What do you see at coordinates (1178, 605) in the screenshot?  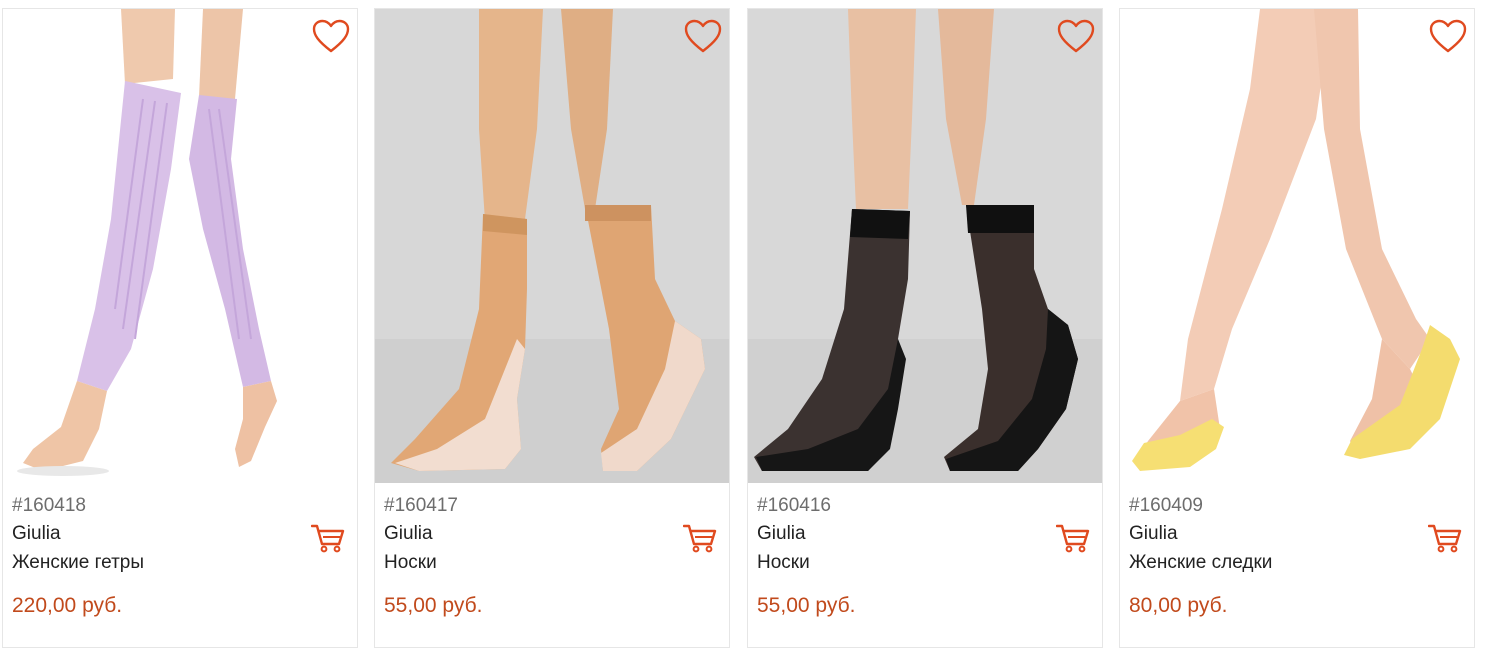 I see `product-price: 80,00 руб.` at bounding box center [1178, 605].